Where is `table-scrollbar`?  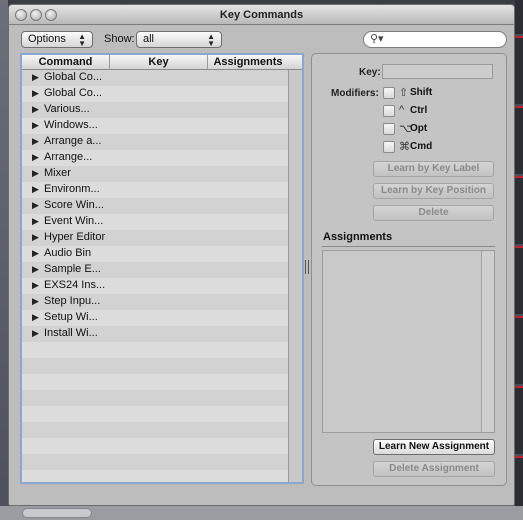
table-scrollbar is located at coordinates (295, 276).